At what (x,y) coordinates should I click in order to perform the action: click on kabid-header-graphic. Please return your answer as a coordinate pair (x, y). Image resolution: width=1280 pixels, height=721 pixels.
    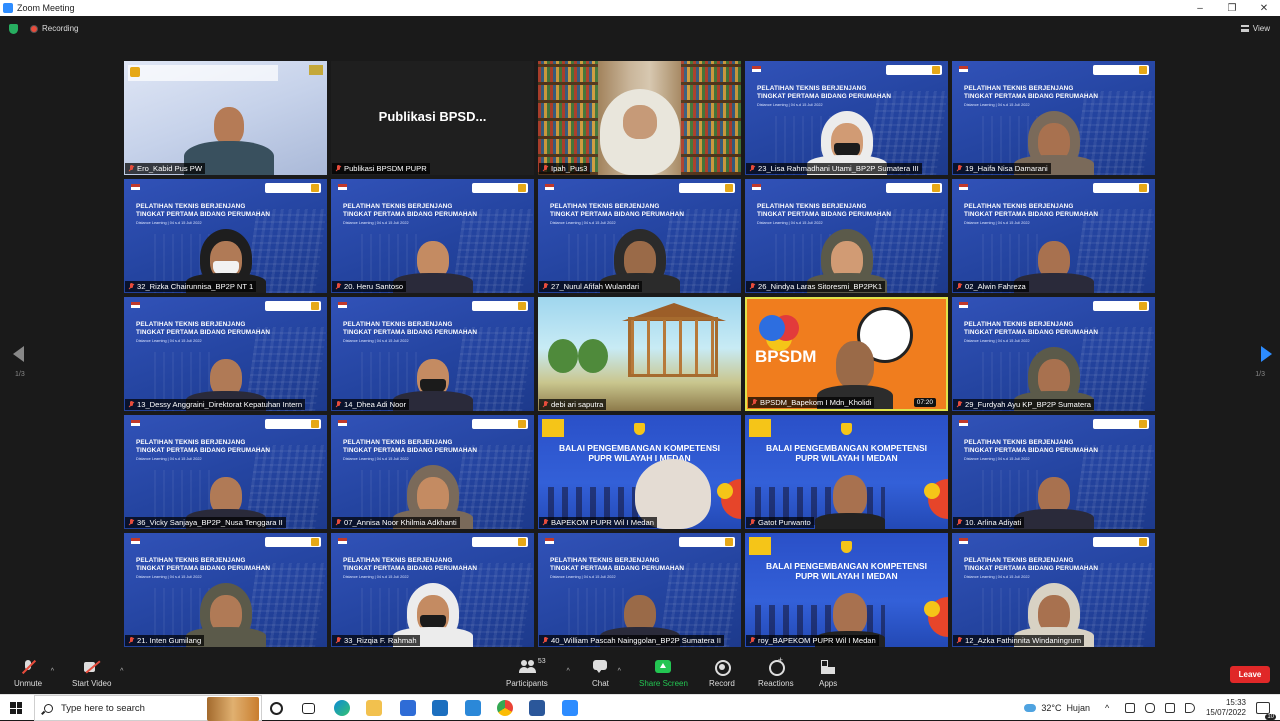
    Looking at the image, I should click on (203, 73).